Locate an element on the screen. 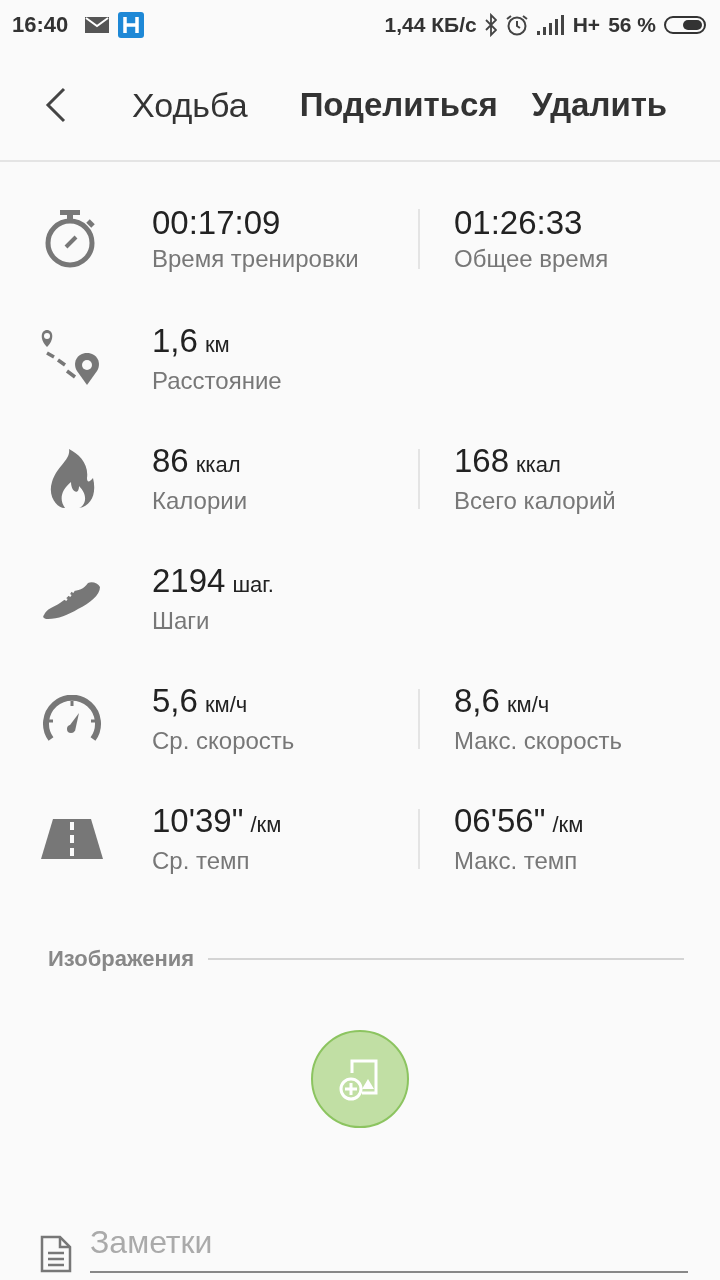 The image size is (720, 1280). flame-icon is located at coordinates (72, 479).